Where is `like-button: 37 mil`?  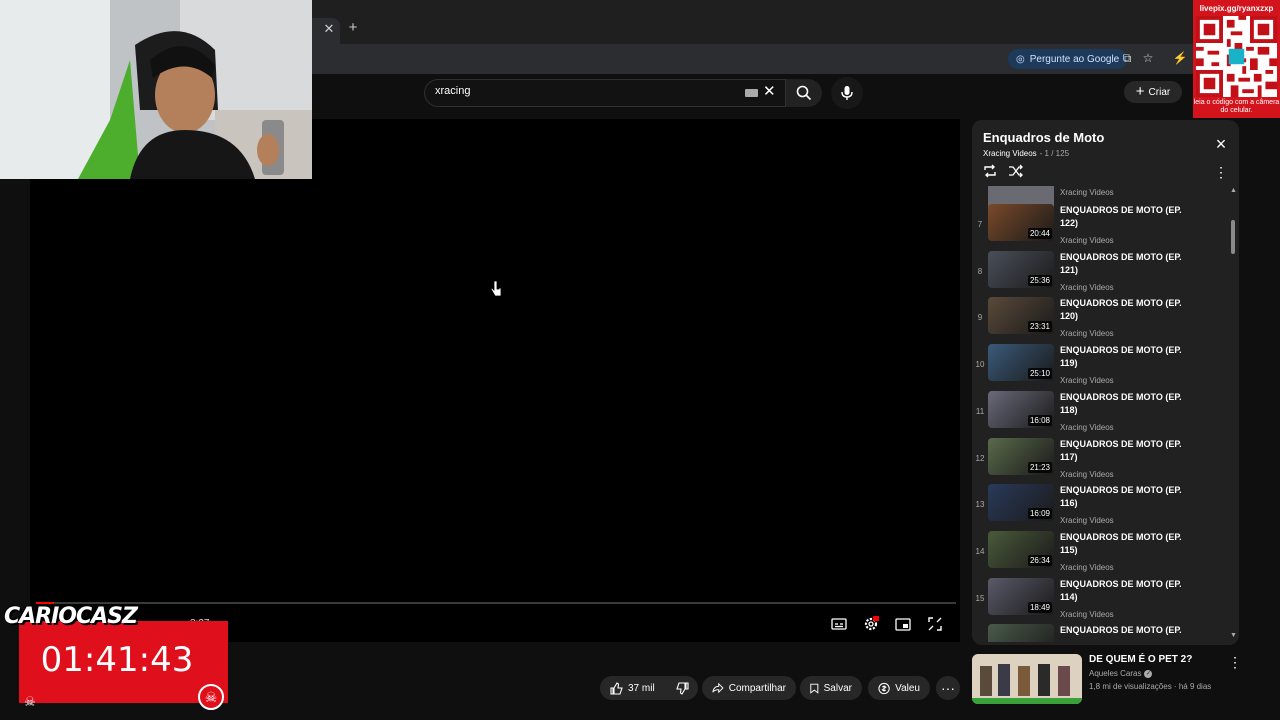 like-button: 37 mil is located at coordinates (634, 688).